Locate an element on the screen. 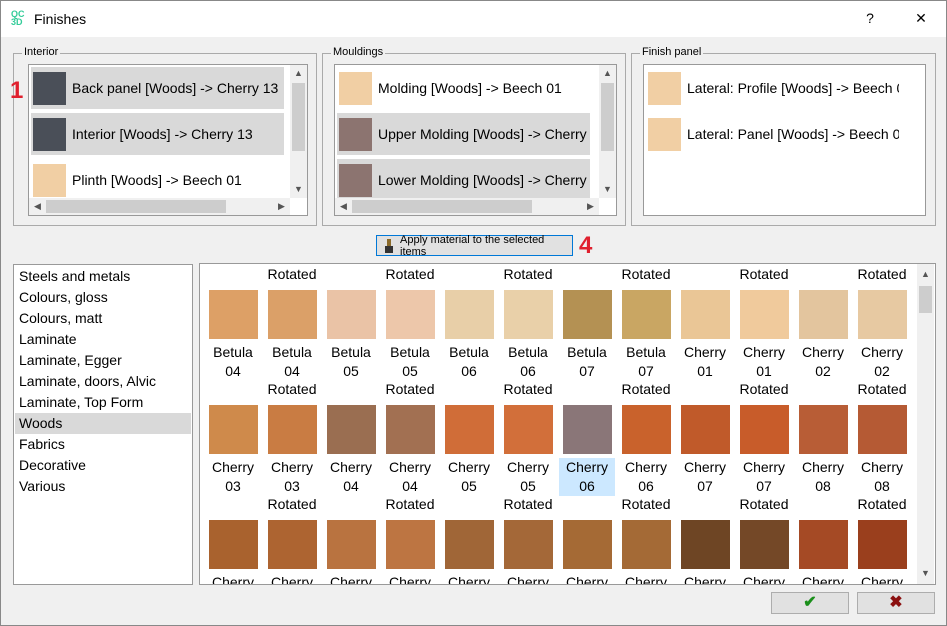 The height and width of the screenshot is (626, 947). material-tile: Cherry 06 is located at coordinates (587, 438).